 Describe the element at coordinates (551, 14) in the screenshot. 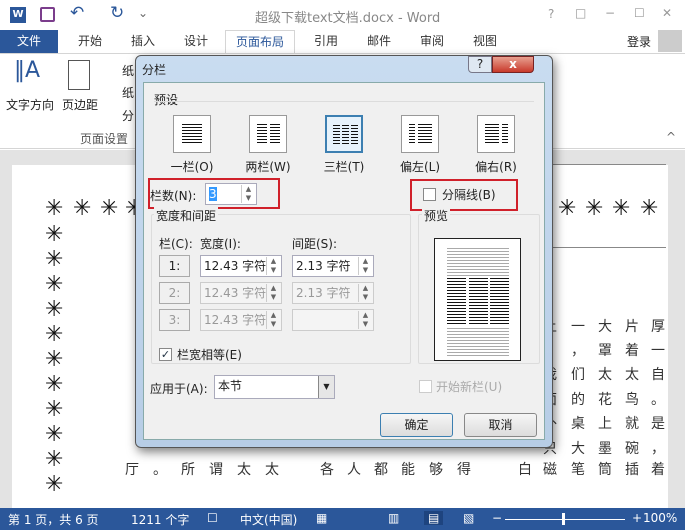

I see `help-button: ?` at that location.